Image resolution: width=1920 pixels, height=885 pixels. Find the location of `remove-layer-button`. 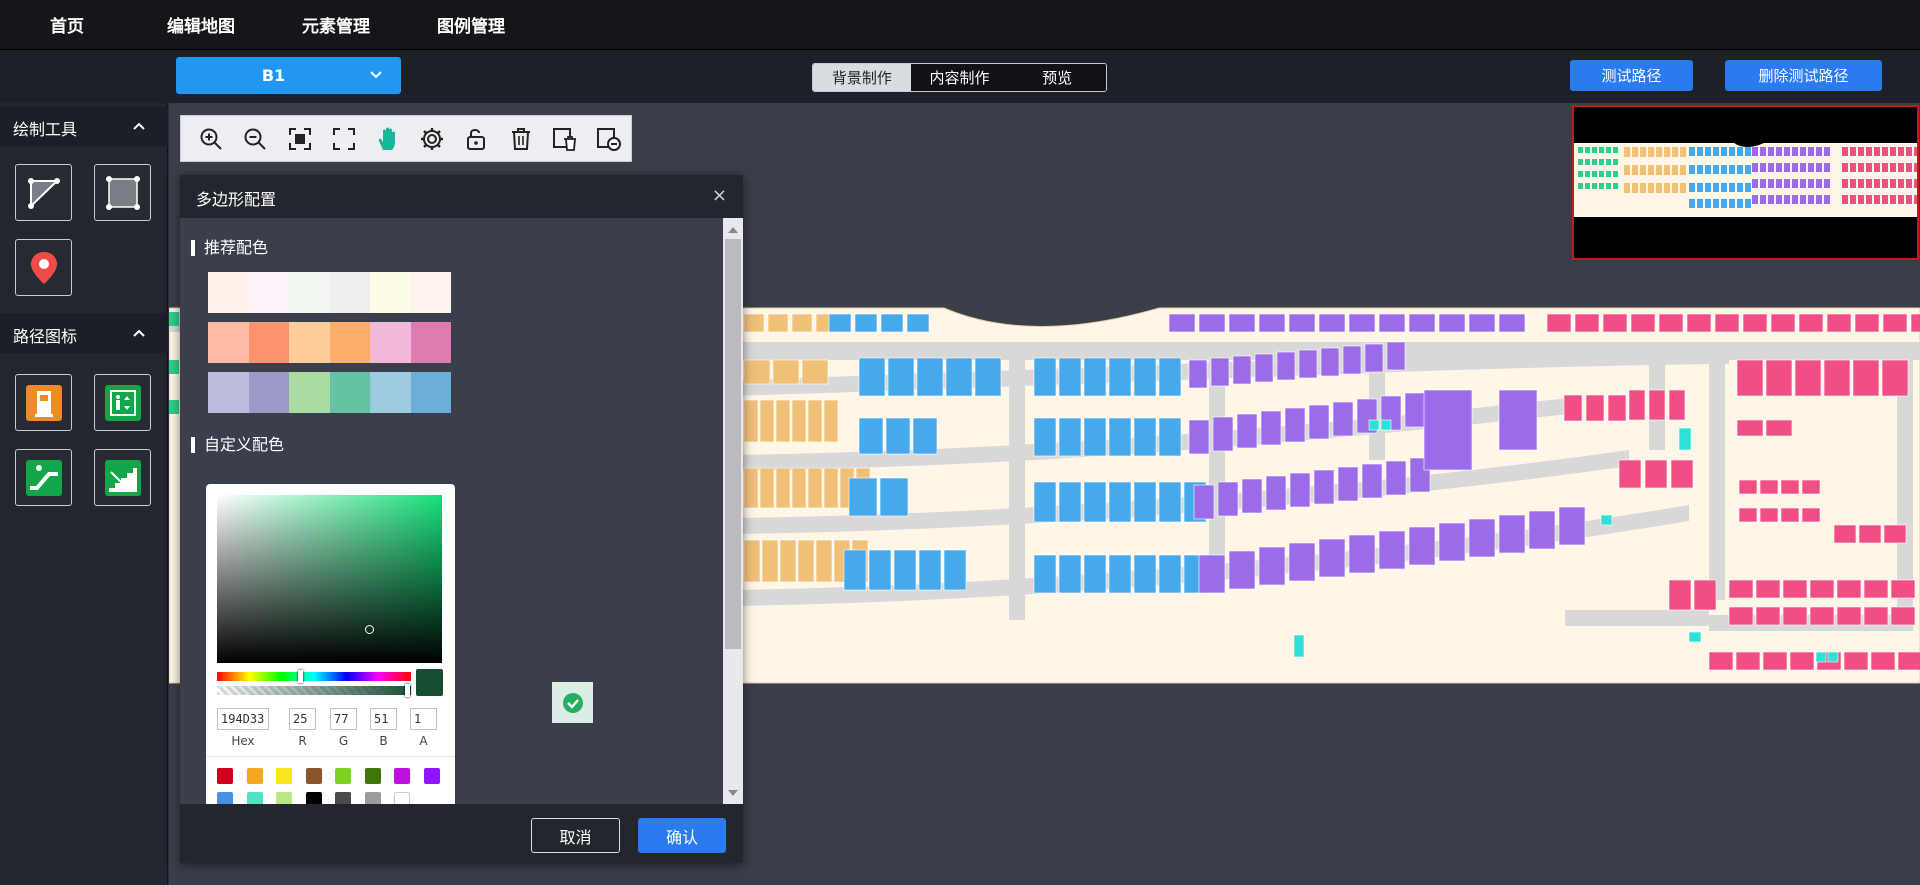

remove-layer-button is located at coordinates (609, 138).